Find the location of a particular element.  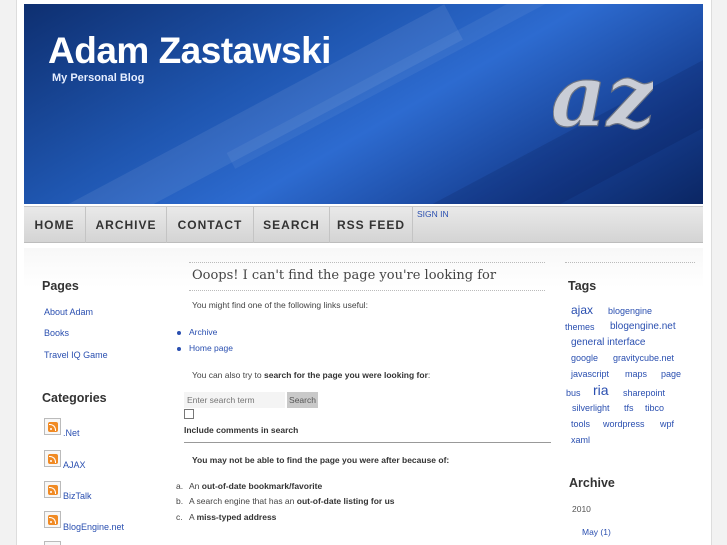

archive-month-link: May (1) is located at coordinates (596, 532).